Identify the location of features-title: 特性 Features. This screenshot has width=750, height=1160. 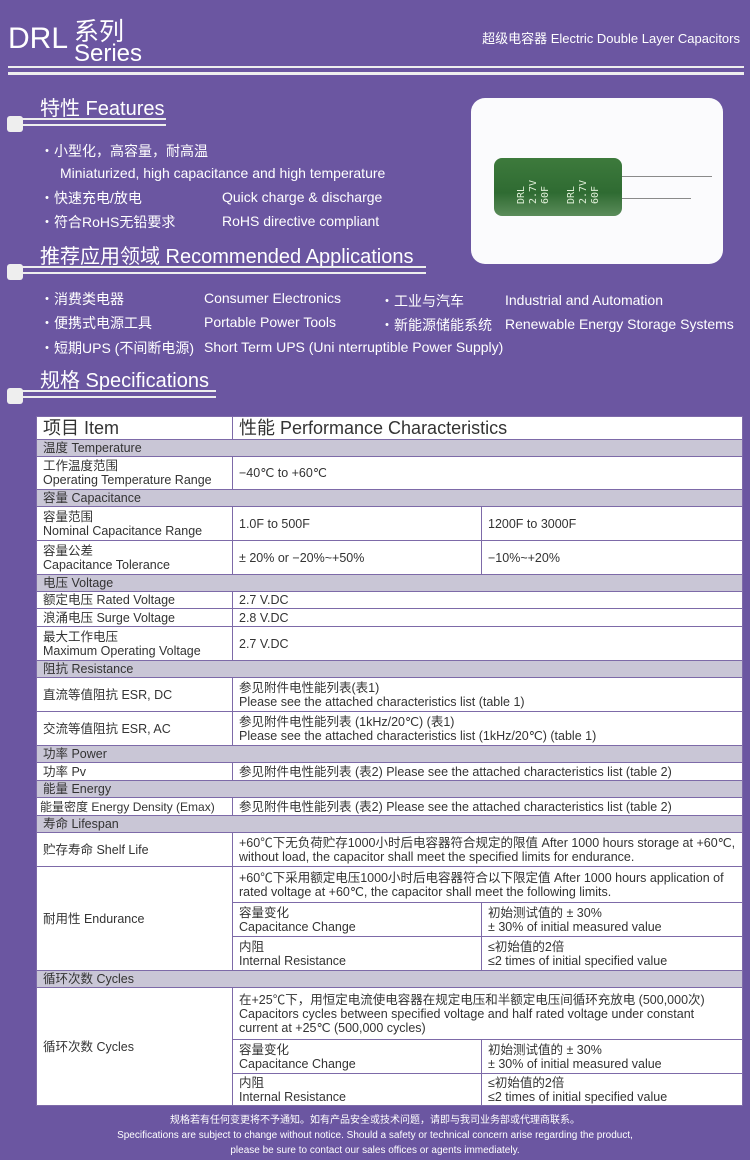
(102, 109).